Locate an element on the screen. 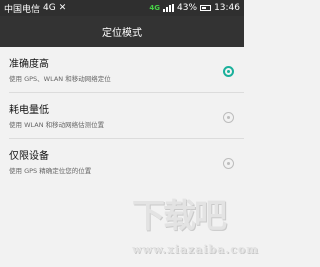 The image size is (320, 267). status-bar: 中国电信 4G ✕ 4G 43% 13:46 is located at coordinates (122, 8).